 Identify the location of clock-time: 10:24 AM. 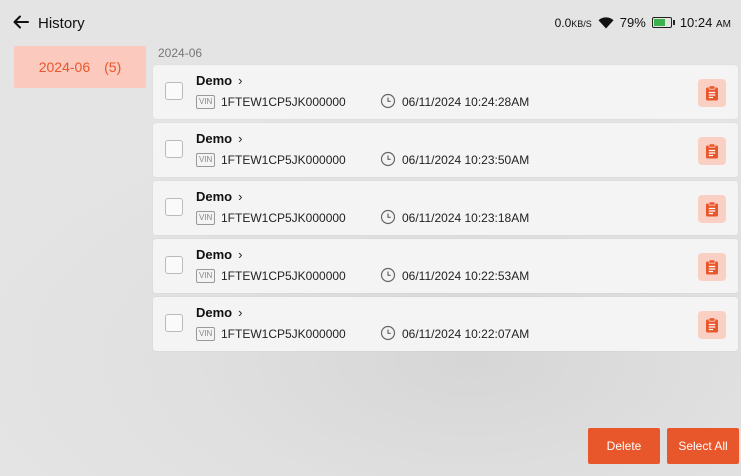
(705, 22).